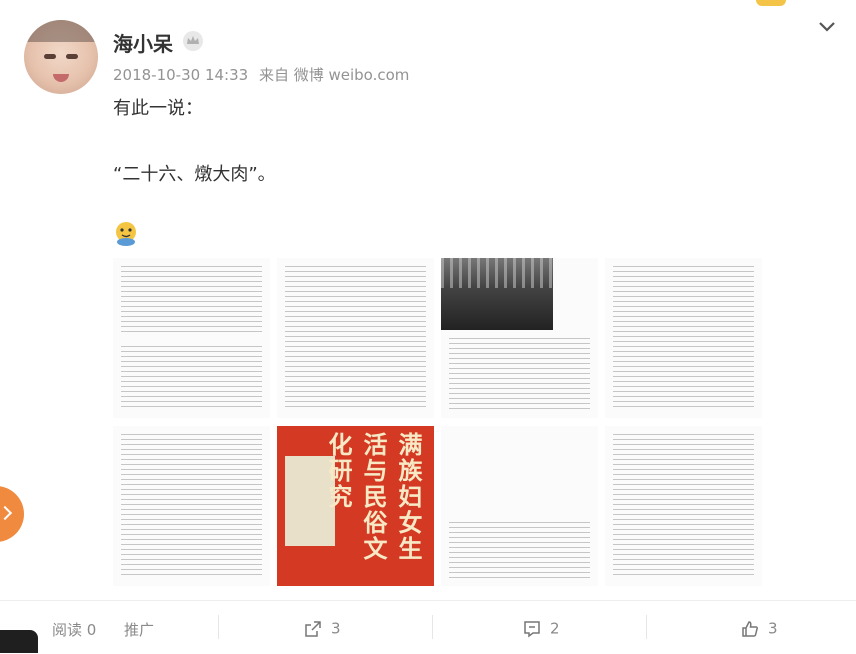 This screenshot has width=856, height=654. I want to click on action-bar: 阅读 0 推广 3 2 3, so click(428, 627).